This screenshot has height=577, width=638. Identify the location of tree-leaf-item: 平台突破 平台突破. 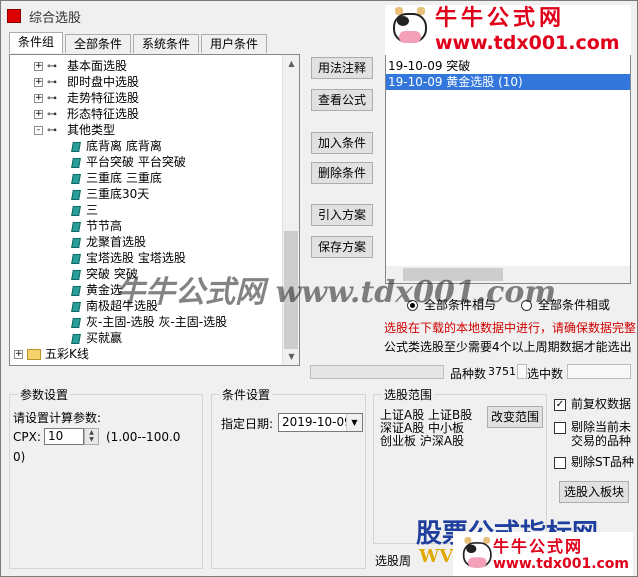
(128, 162).